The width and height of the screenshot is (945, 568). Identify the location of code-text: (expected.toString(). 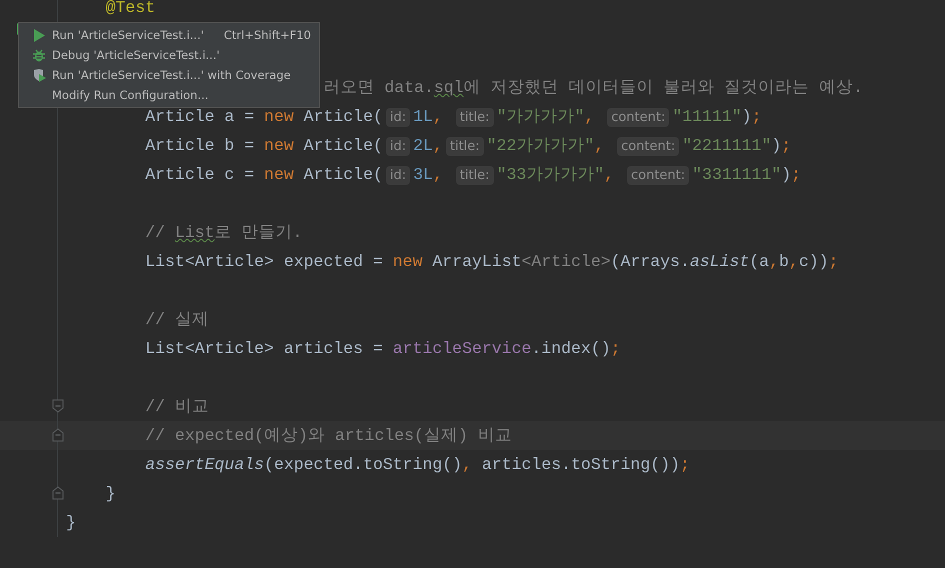
(363, 464).